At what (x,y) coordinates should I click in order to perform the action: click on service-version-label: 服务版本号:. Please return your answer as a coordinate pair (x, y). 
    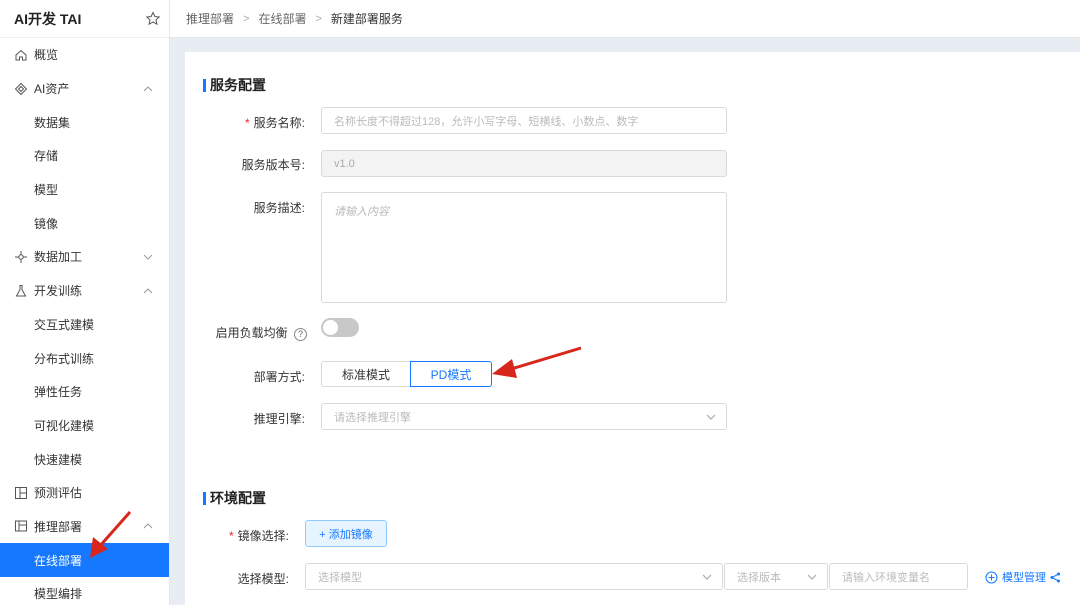
    Looking at the image, I should click on (273, 165).